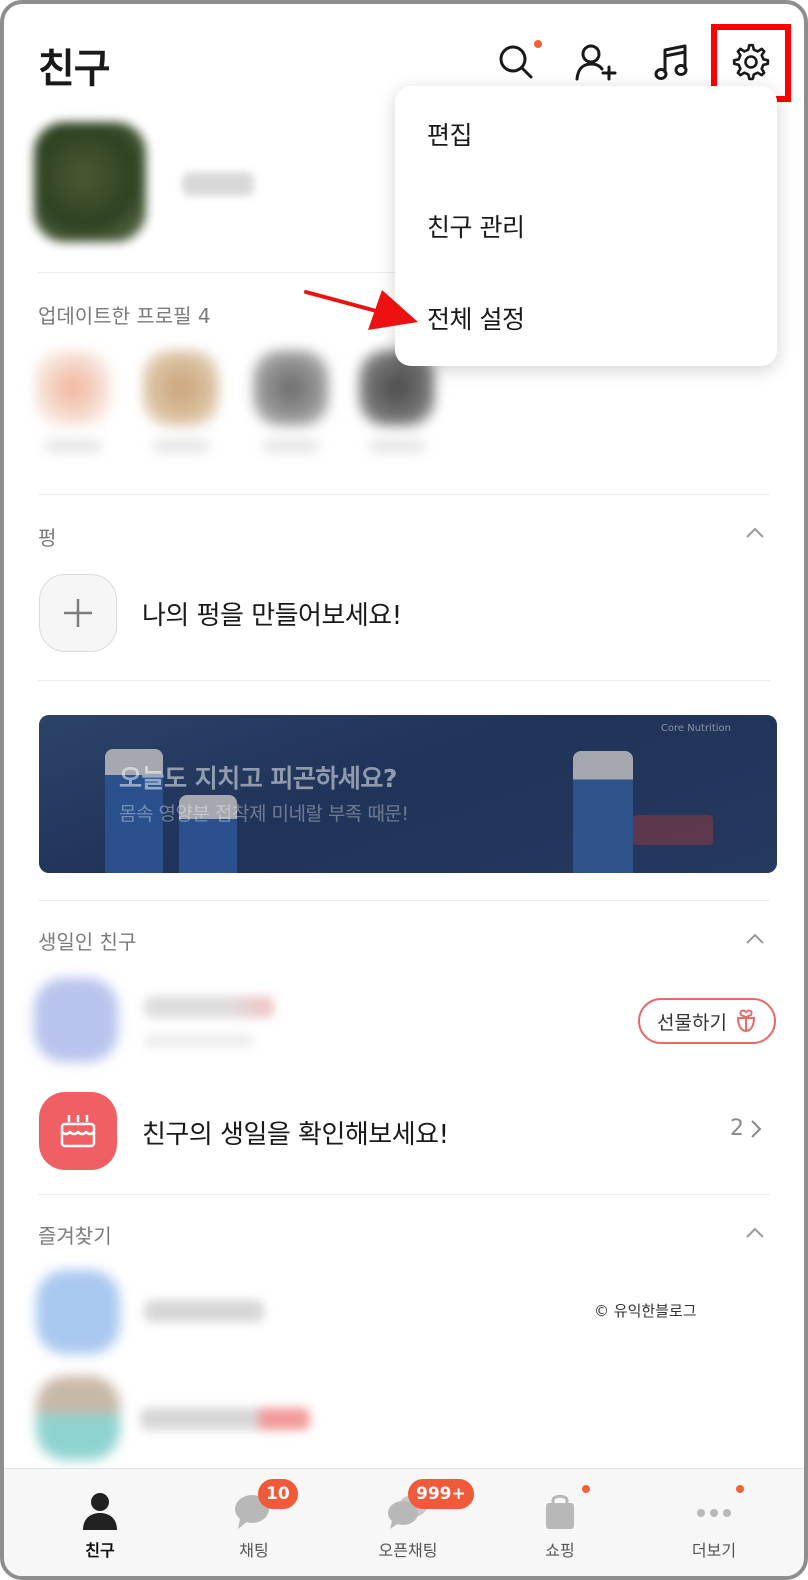 Image resolution: width=808 pixels, height=1580 pixels. Describe the element at coordinates (75, 1236) in the screenshot. I see `favorites-label: 즐겨찾기` at that location.